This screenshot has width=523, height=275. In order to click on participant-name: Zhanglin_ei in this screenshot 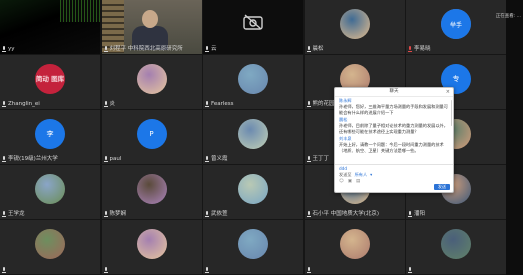, I will do `click(24, 103)`.